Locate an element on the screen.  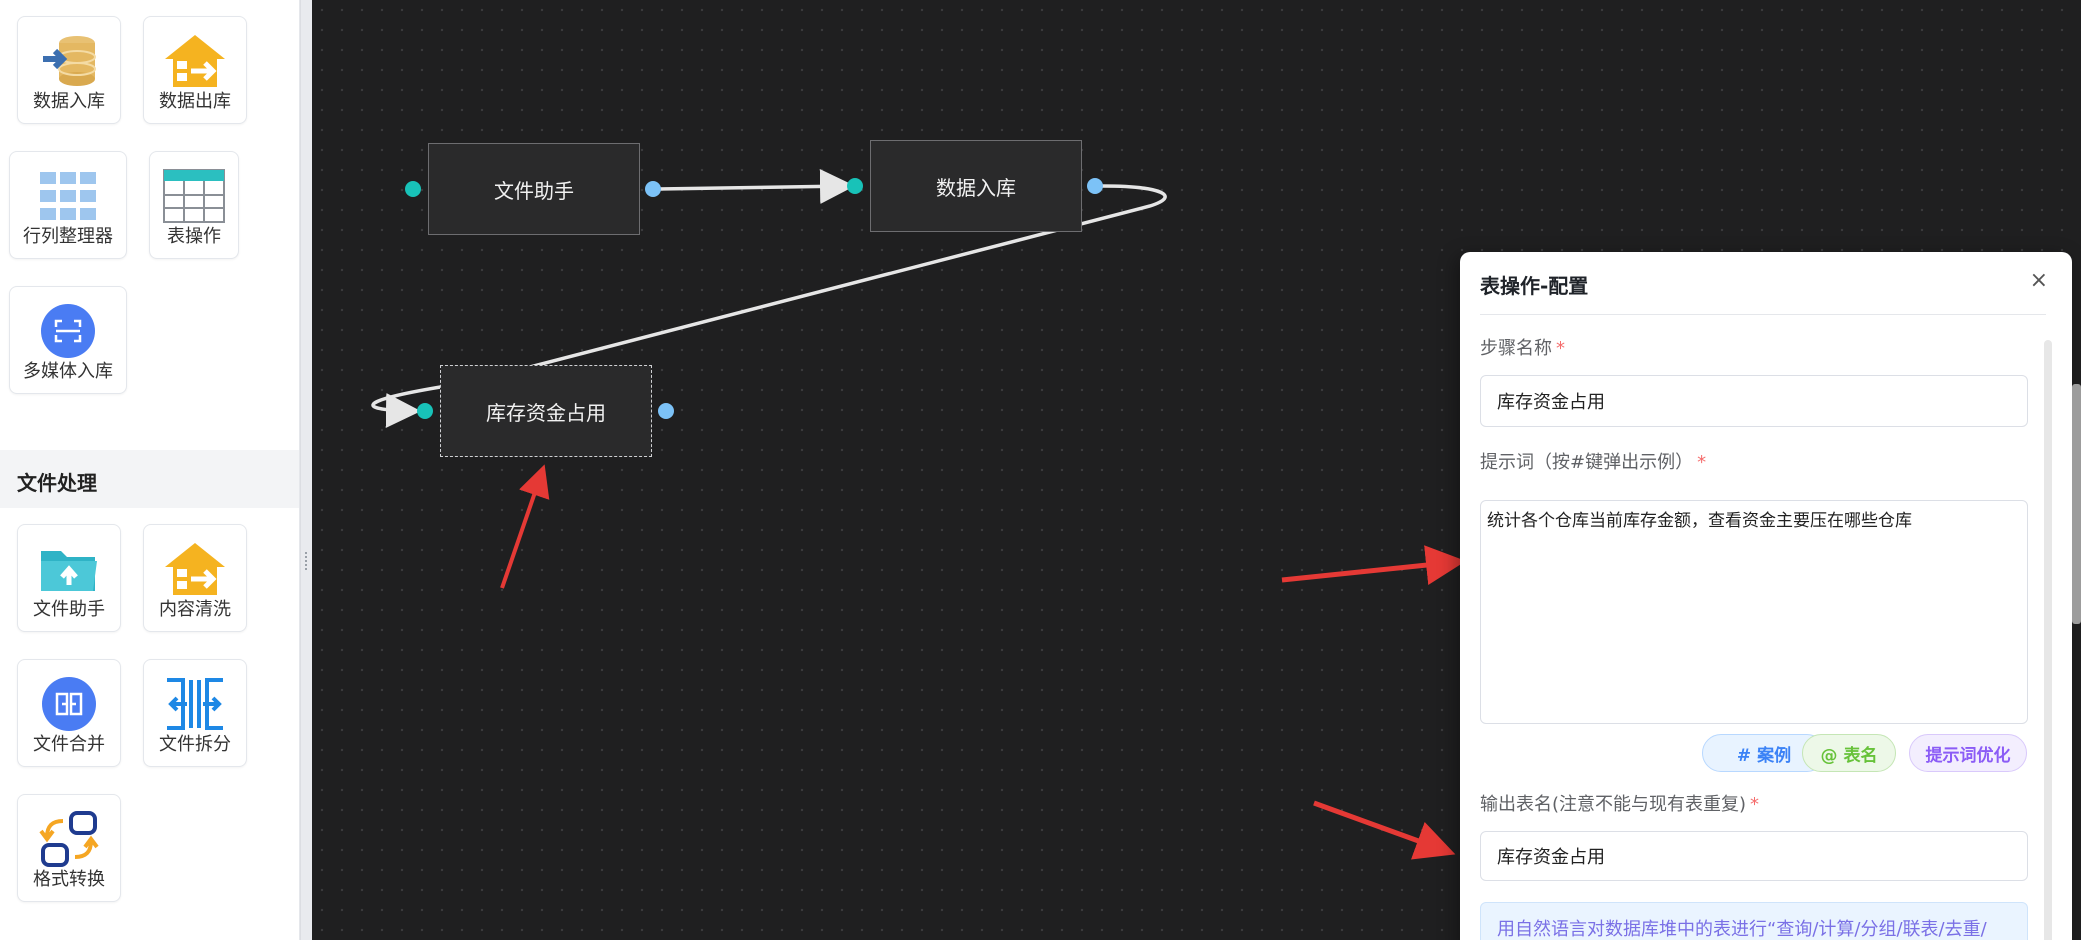
node-inventory-capital: 库存资金占用 is located at coordinates (546, 411).